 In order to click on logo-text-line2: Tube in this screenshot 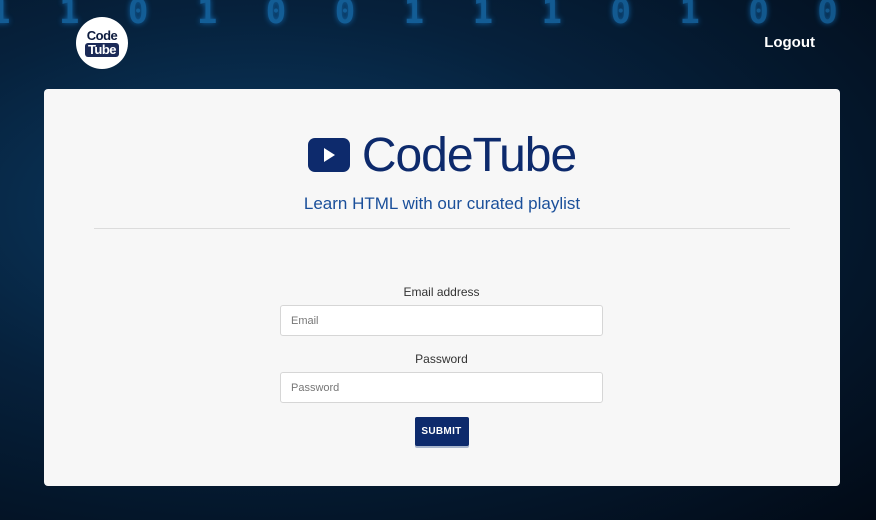, I will do `click(102, 50)`.